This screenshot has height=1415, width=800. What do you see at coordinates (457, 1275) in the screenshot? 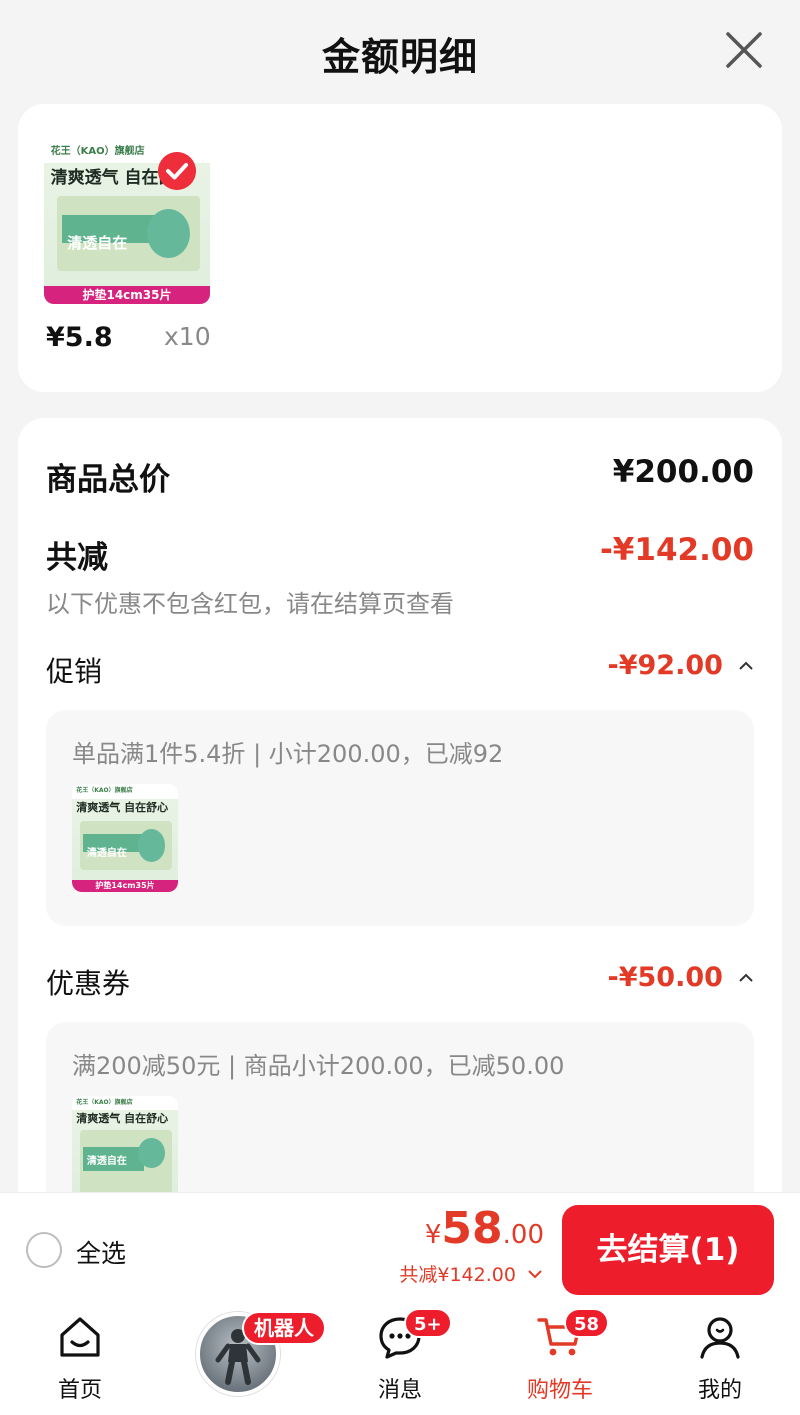
I see `saved-amount-text: 共减¥142.00` at bounding box center [457, 1275].